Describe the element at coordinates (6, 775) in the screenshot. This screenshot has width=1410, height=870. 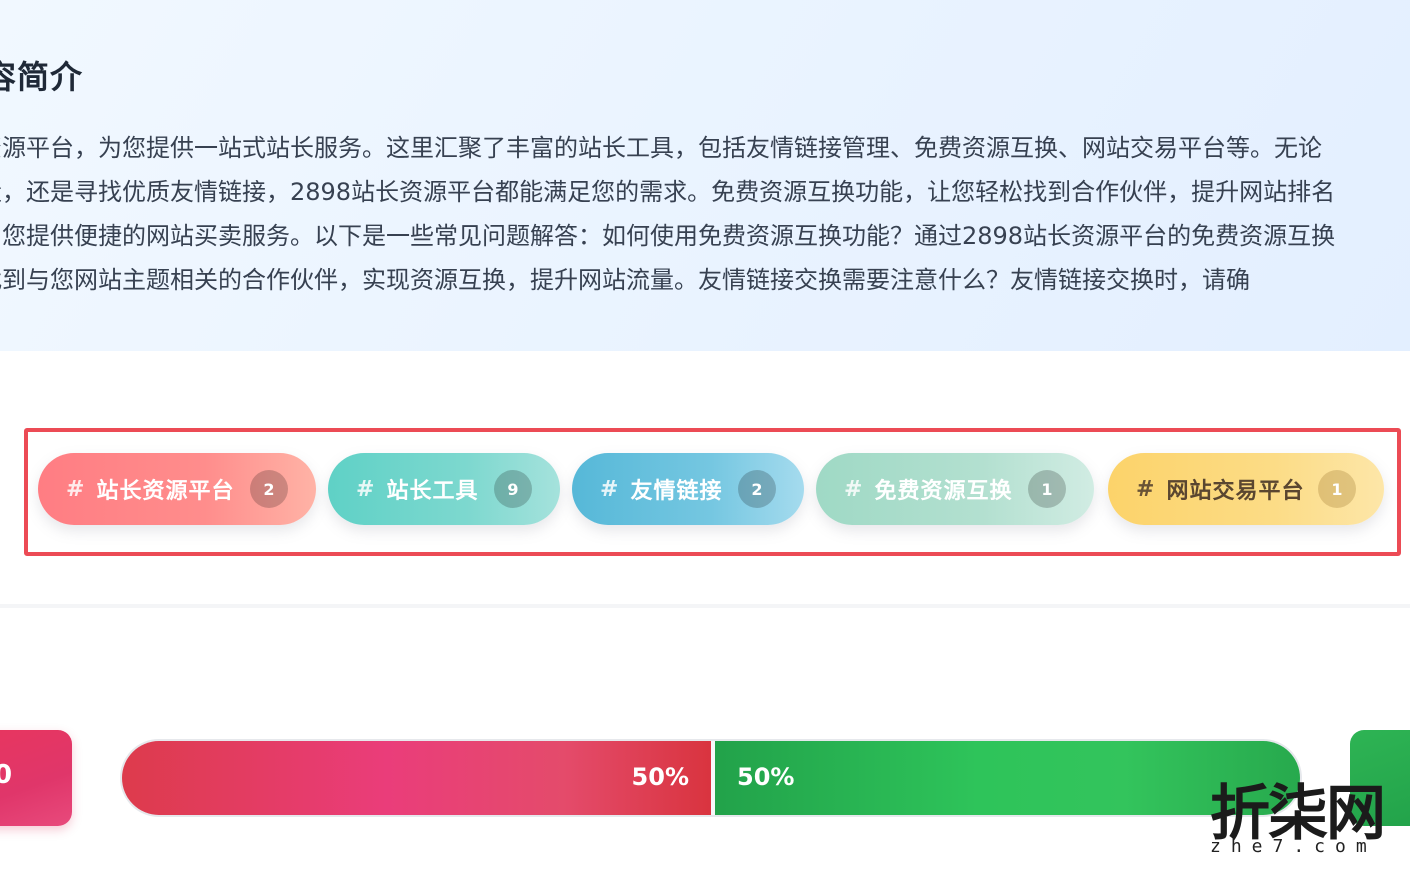
I see `vote-left-button-text: 0` at that location.